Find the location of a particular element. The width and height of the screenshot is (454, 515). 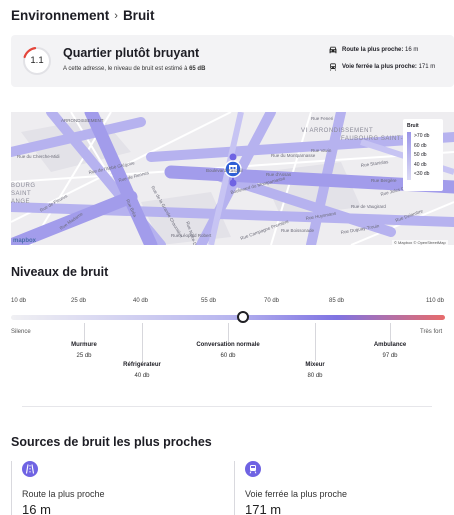

svg-text: BOURG is located at coordinates (23, 186).